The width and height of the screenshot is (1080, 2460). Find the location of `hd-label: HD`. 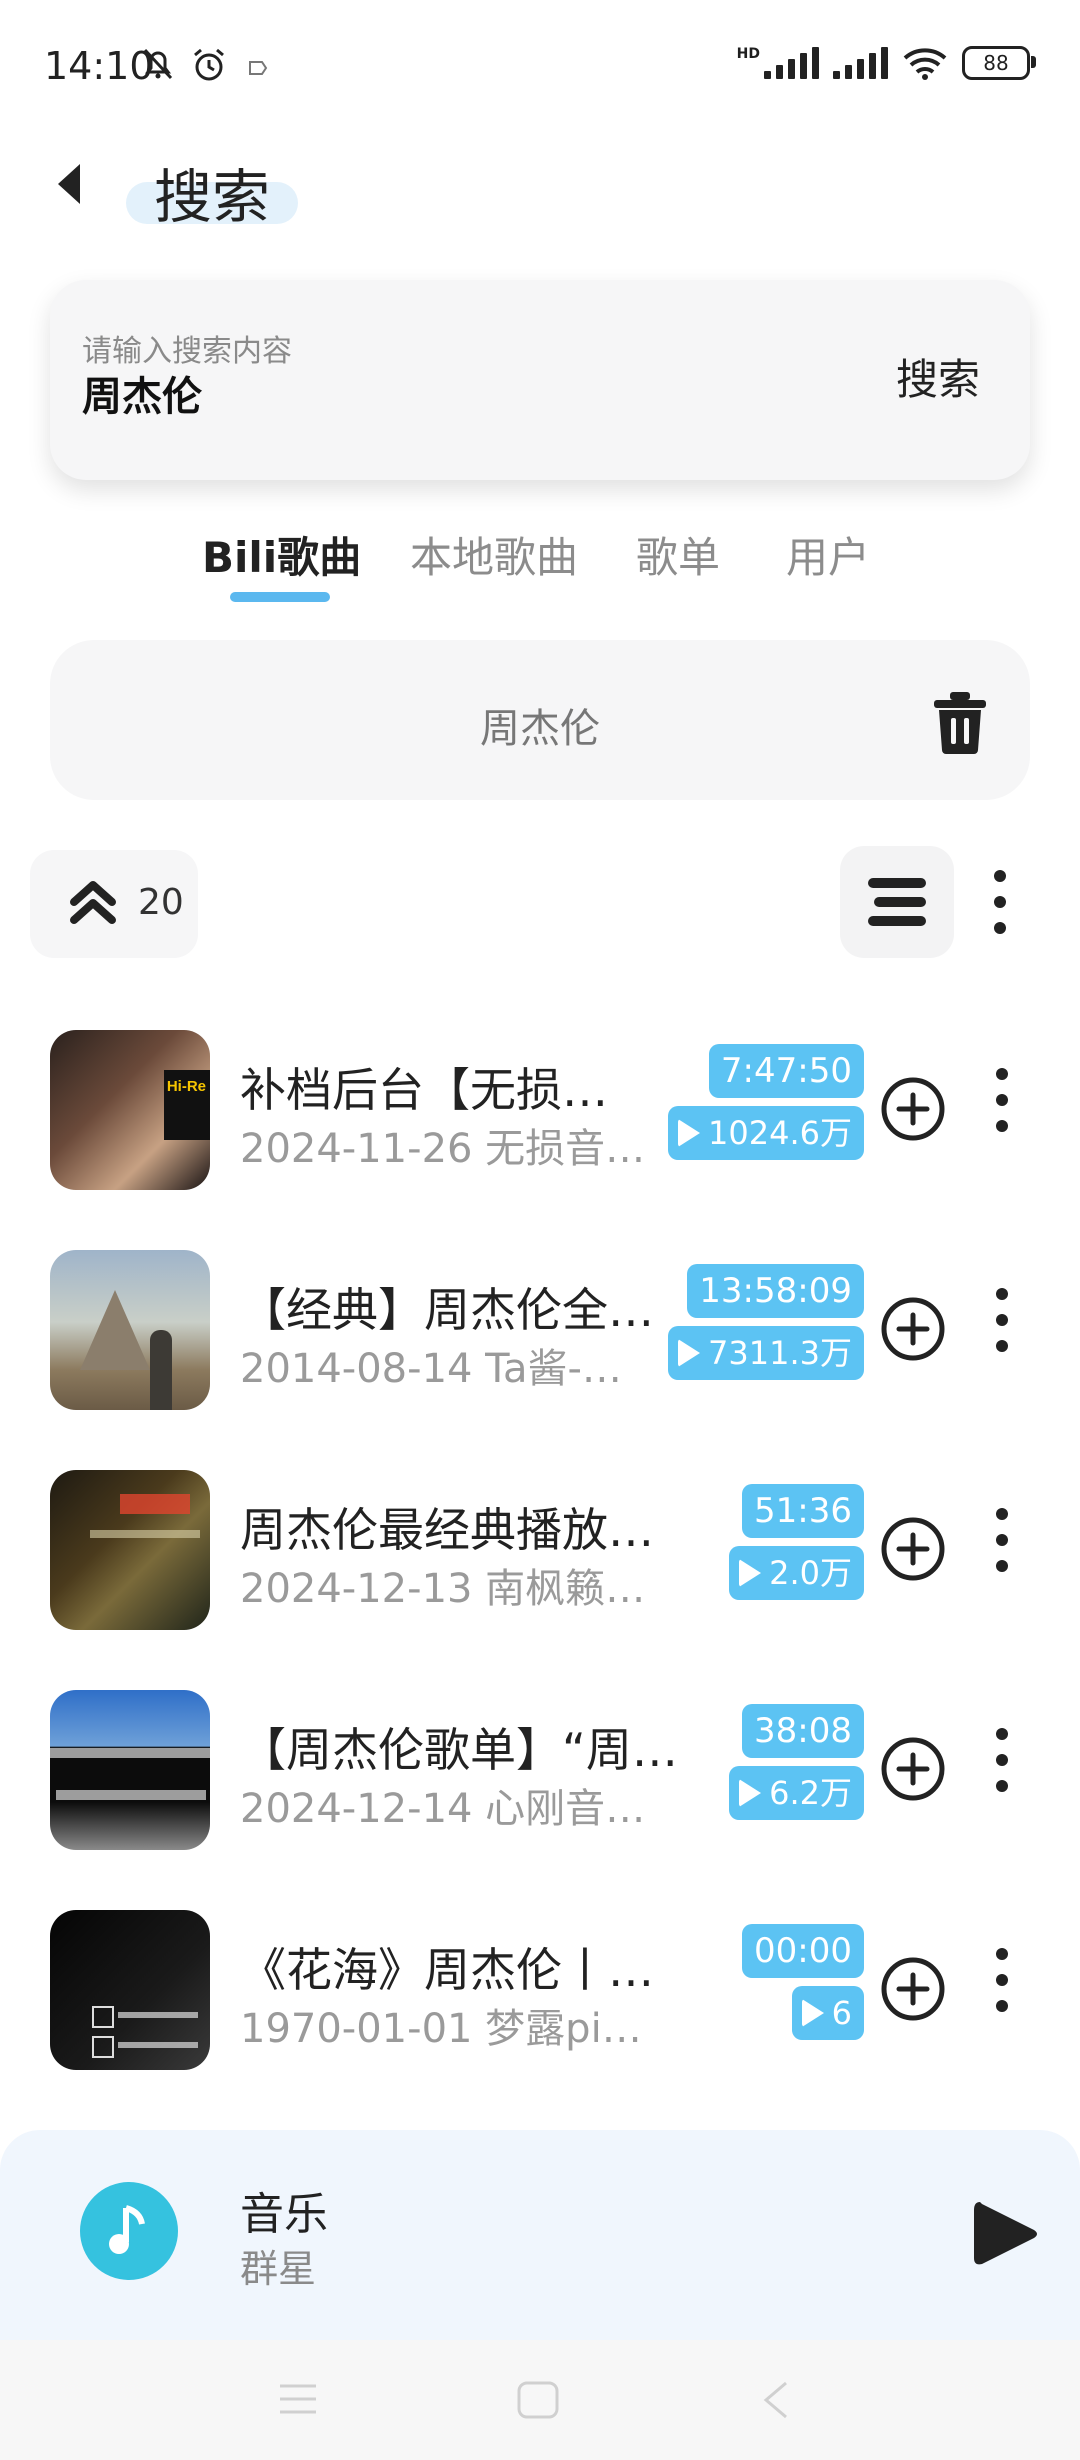

hd-label: HD is located at coordinates (748, 54).